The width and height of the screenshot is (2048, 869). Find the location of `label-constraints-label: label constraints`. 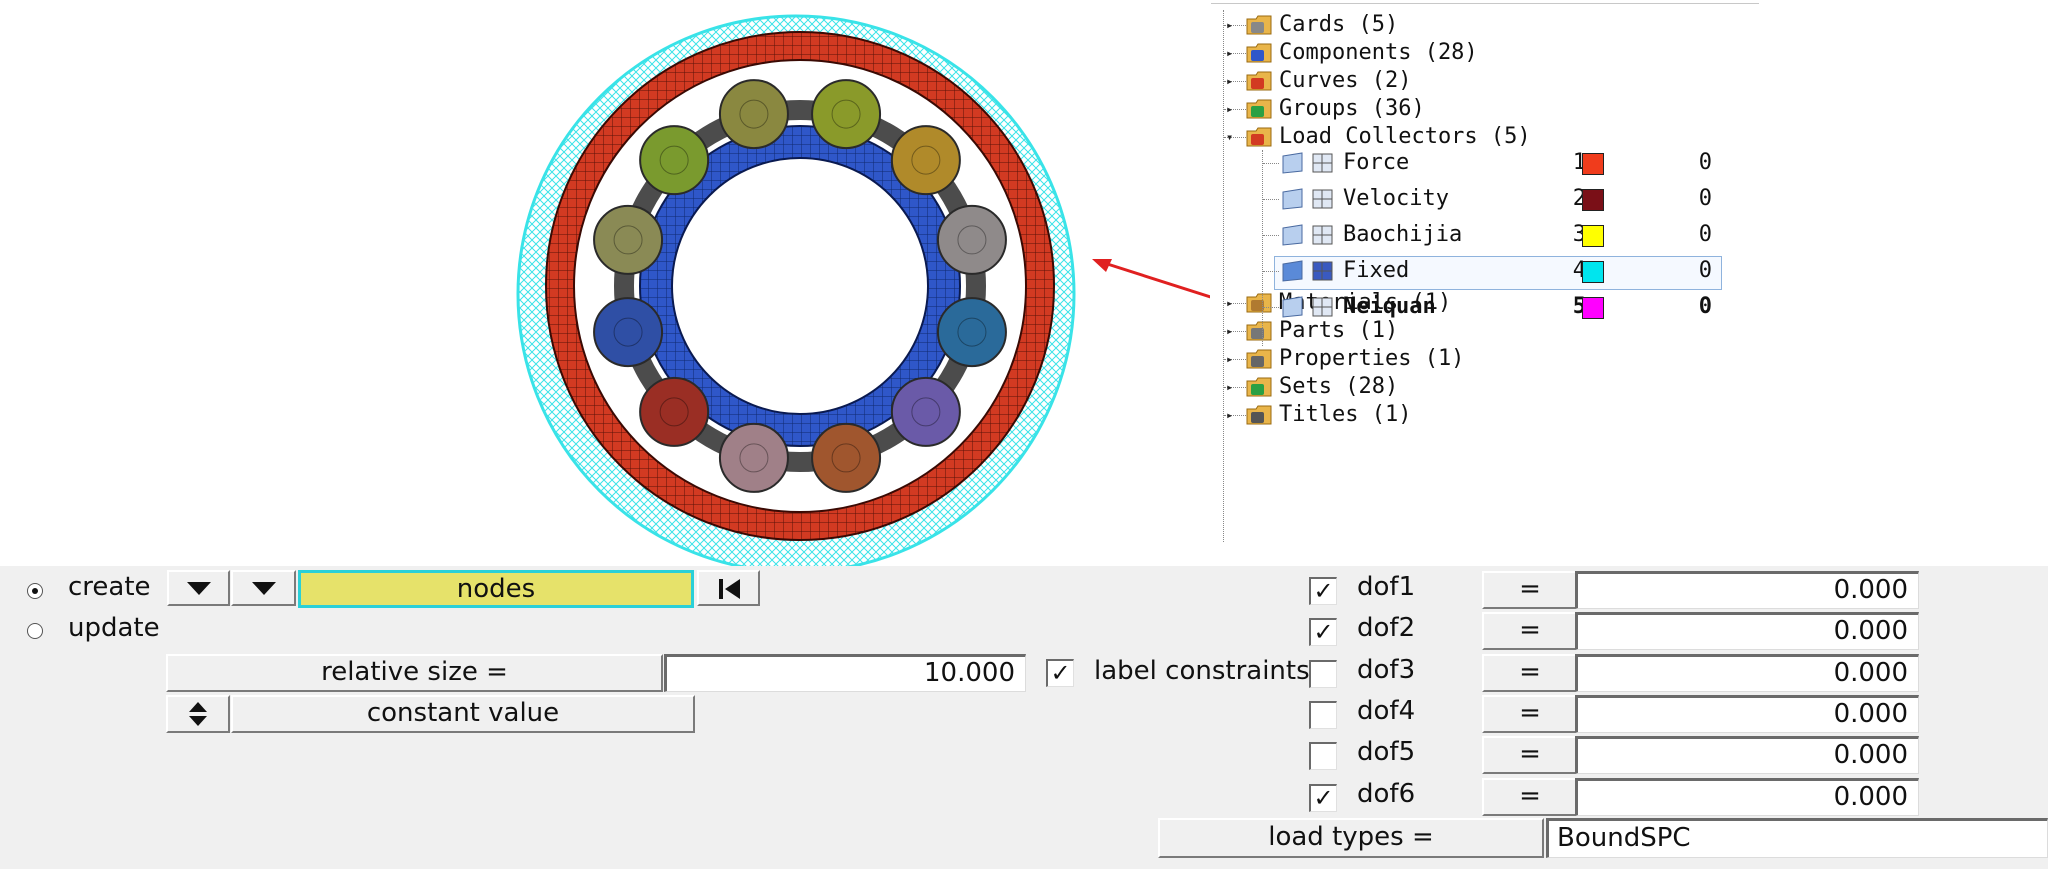

label-constraints-label: label constraints is located at coordinates (1202, 671).